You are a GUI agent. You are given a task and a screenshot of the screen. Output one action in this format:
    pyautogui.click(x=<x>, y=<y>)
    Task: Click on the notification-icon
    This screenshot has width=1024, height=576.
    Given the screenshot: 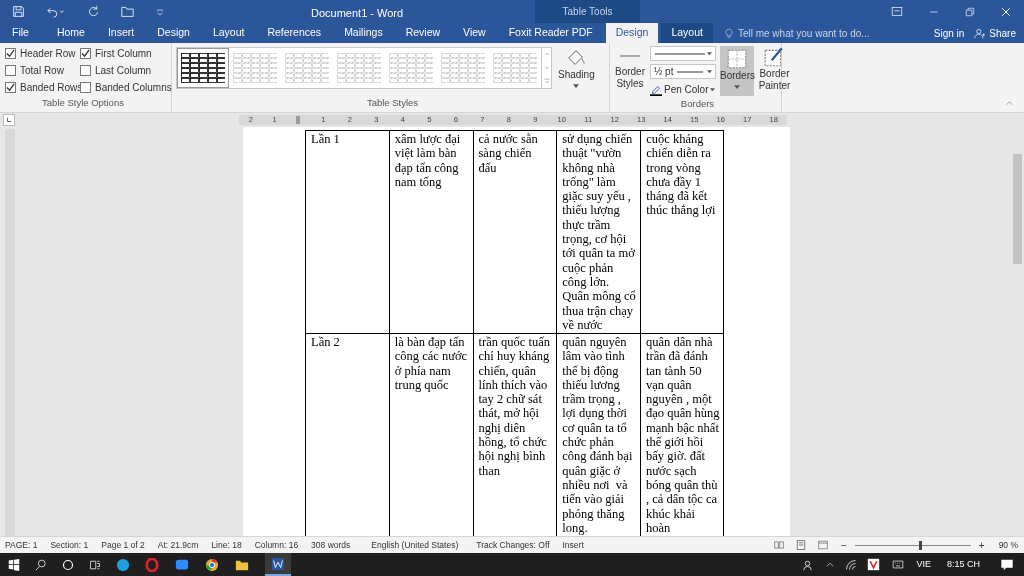 What is the action you would take?
    pyautogui.click(x=1007, y=564)
    